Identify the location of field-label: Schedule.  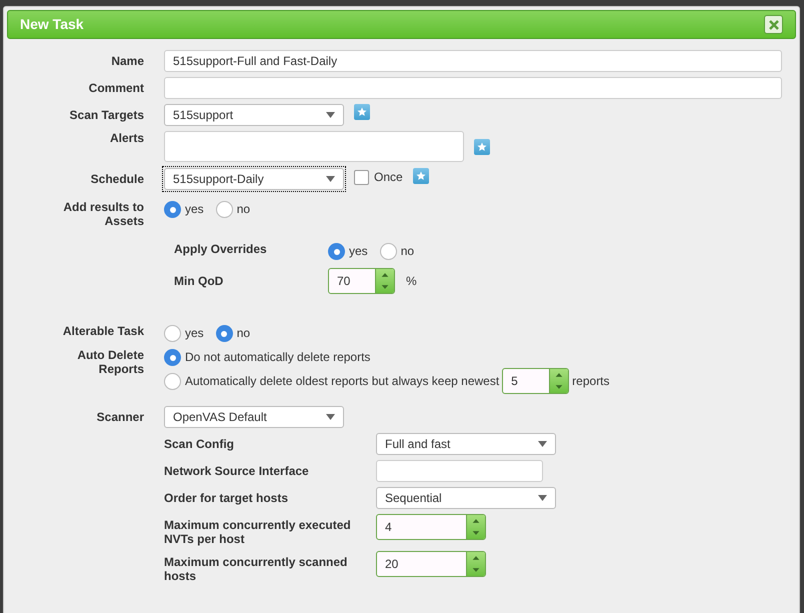
(117, 179).